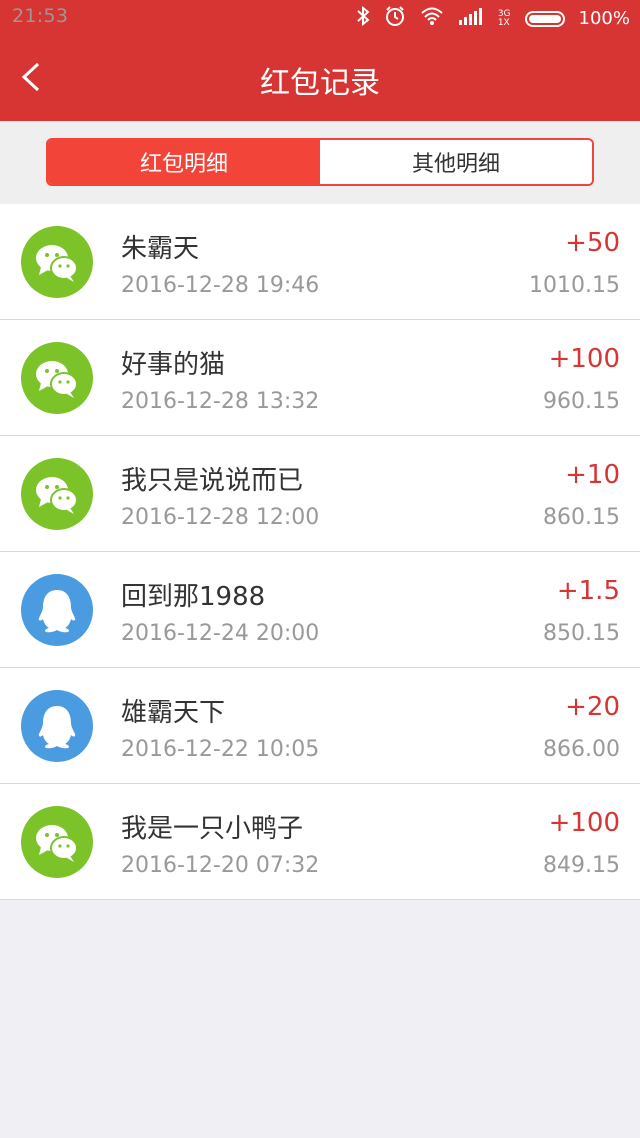 Image resolution: width=640 pixels, height=1138 pixels. What do you see at coordinates (581, 401) in the screenshot?
I see `record-balance: 960.15` at bounding box center [581, 401].